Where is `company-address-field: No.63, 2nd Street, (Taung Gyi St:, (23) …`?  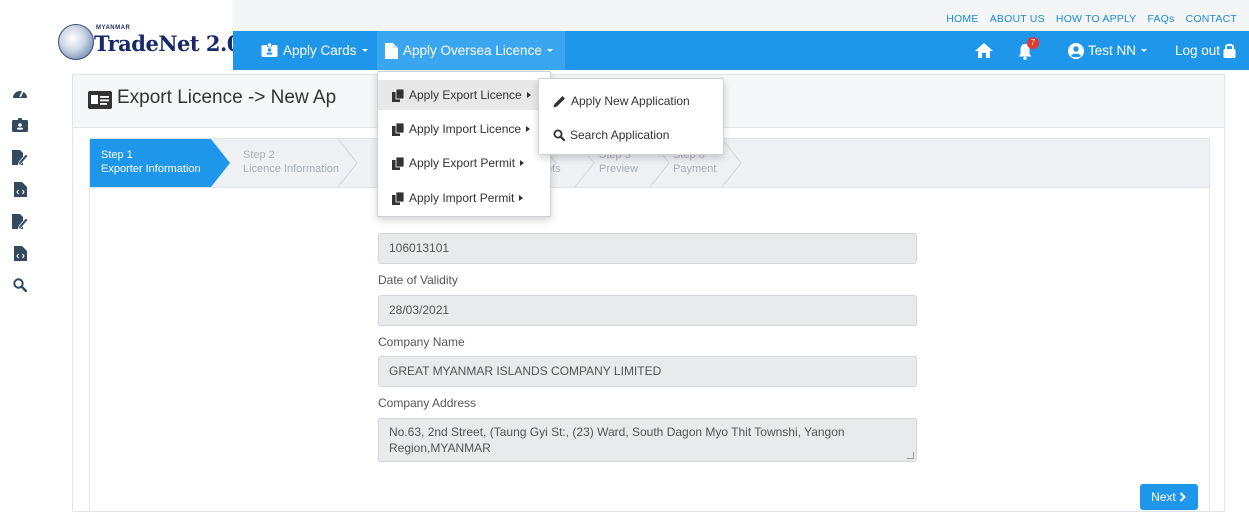
company-address-field: No.63, 2nd Street, (Taung Gyi St:, (23) … is located at coordinates (647, 440).